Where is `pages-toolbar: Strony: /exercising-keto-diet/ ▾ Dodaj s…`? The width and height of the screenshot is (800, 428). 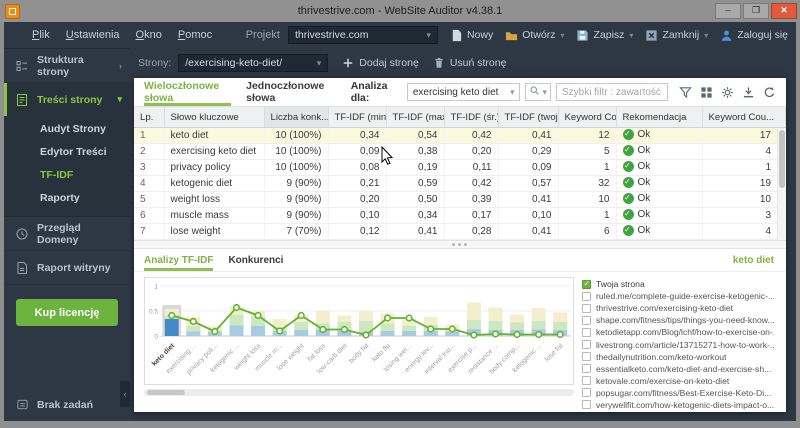 pages-toolbar: Strony: /exercising-keto-diet/ ▾ Dodaj s… is located at coordinates (463, 63).